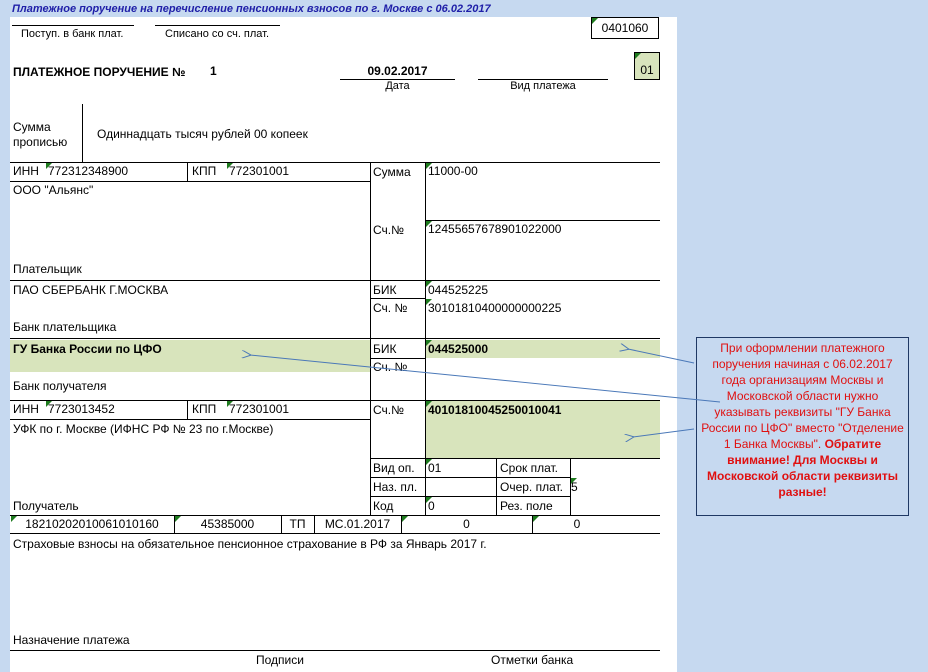 This screenshot has width=928, height=672. What do you see at coordinates (664, 432) in the screenshot?
I see `arrow-to-payee-account` at bounding box center [664, 432].